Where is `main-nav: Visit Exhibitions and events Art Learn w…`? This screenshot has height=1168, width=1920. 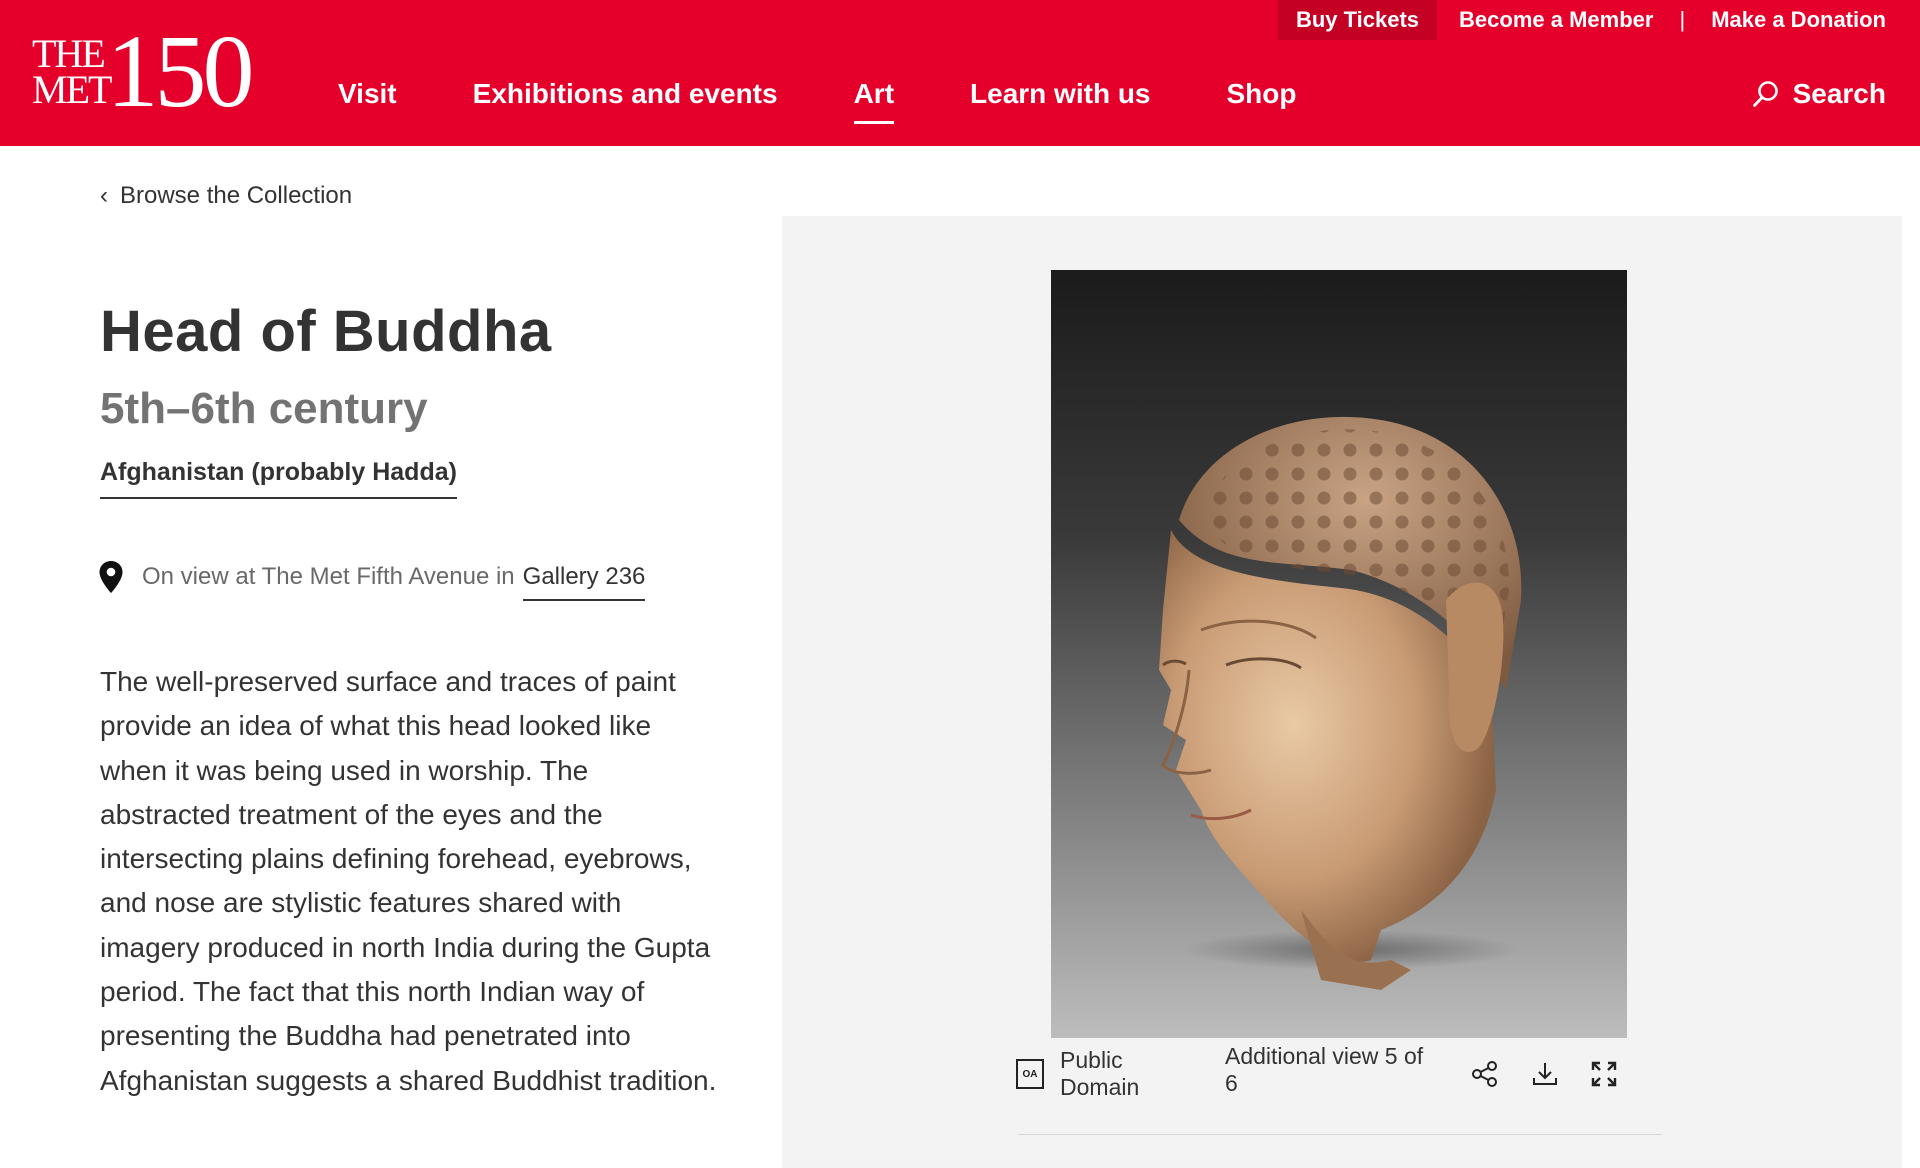 main-nav: Visit Exhibitions and events Art Learn w… is located at coordinates (855, 101).